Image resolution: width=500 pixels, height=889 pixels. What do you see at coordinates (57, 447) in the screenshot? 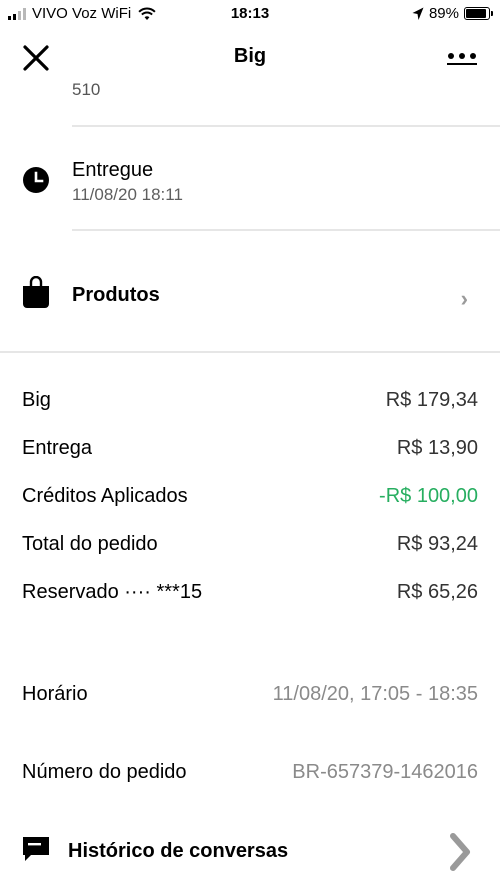
I see `summary-label: Entrega` at bounding box center [57, 447].